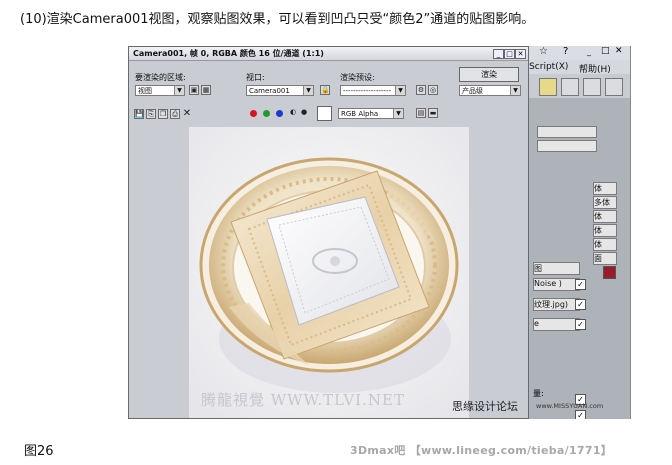 The height and width of the screenshot is (465, 672). Describe the element at coordinates (325, 90) in the screenshot. I see `lock-icon: 🔒` at that location.